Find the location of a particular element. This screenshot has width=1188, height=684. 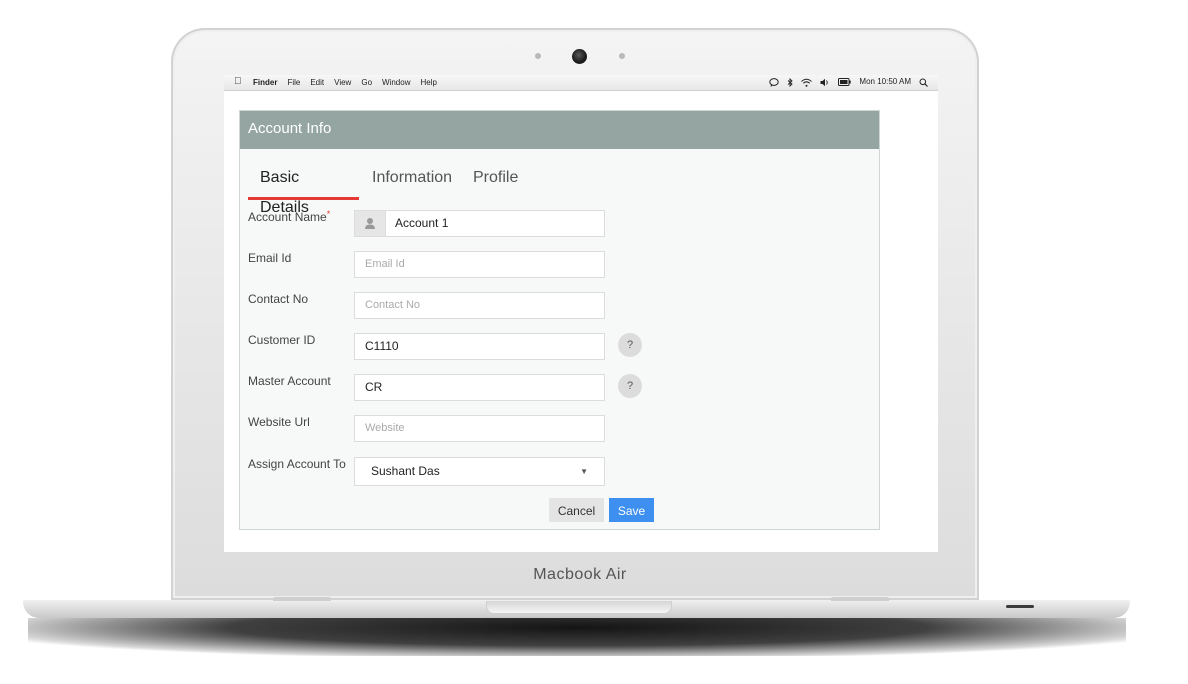

menu-edit: Edit is located at coordinates (317, 82).